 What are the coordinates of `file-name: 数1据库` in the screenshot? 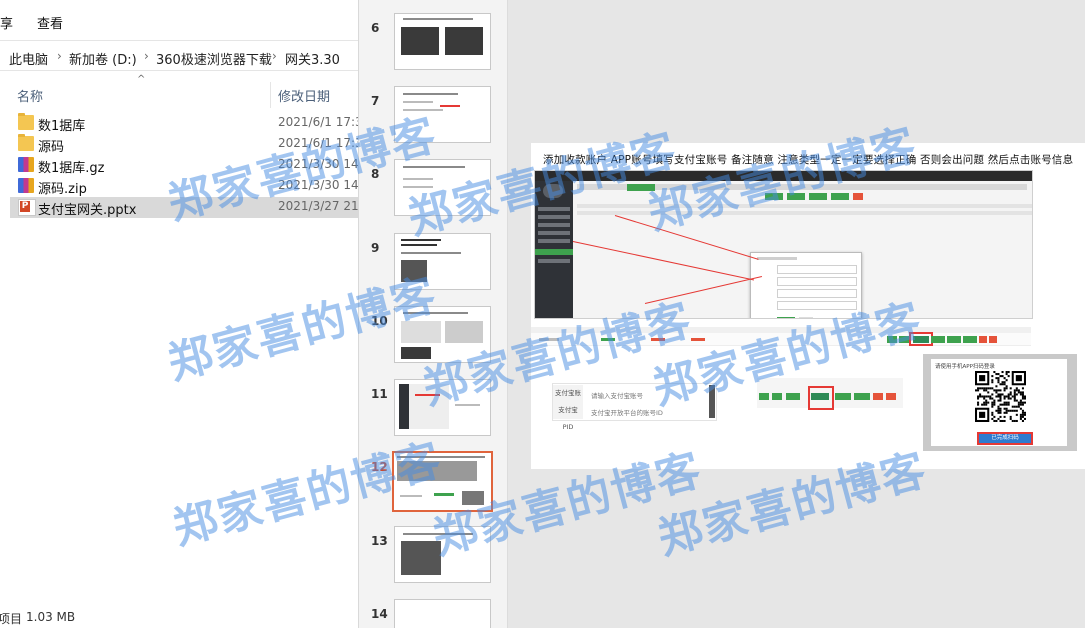 It's located at (62, 126).